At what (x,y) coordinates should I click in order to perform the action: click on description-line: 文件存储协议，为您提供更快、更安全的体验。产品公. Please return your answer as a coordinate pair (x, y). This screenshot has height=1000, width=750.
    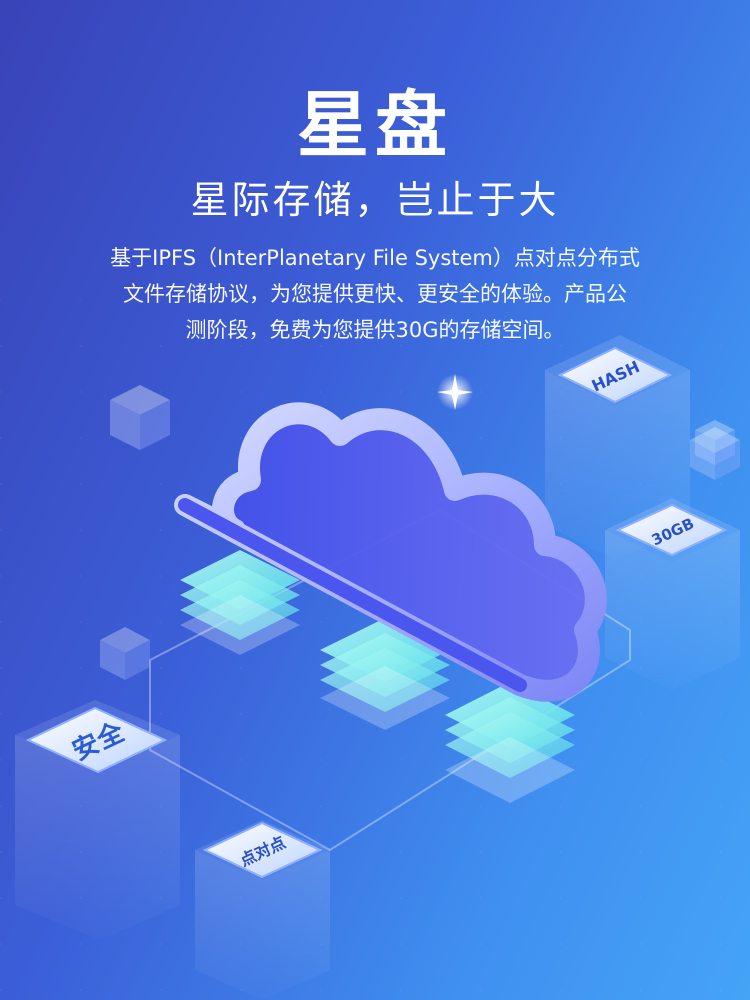
    Looking at the image, I should click on (375, 294).